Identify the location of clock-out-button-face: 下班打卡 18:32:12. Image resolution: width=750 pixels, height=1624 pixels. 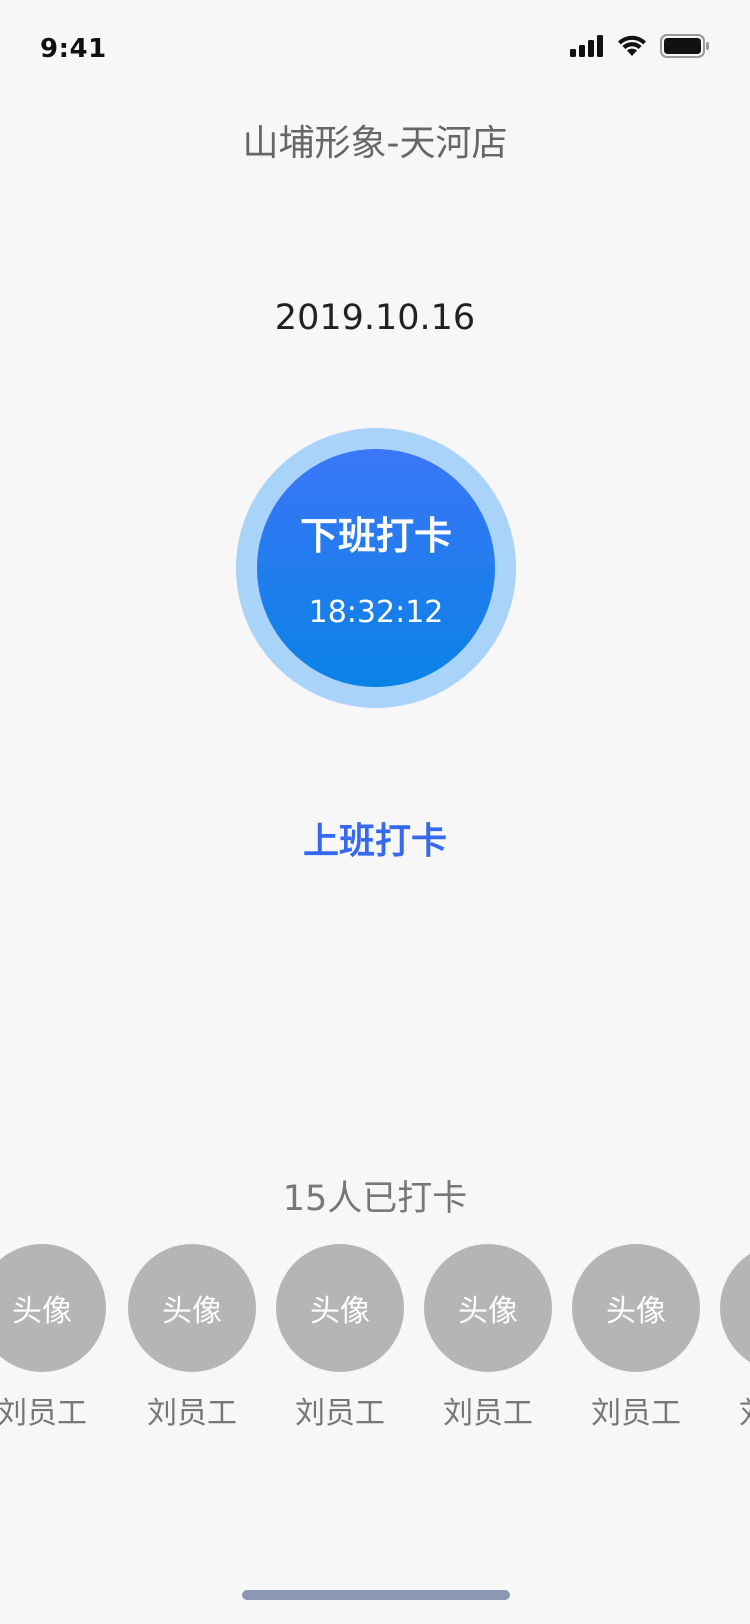
(376, 568).